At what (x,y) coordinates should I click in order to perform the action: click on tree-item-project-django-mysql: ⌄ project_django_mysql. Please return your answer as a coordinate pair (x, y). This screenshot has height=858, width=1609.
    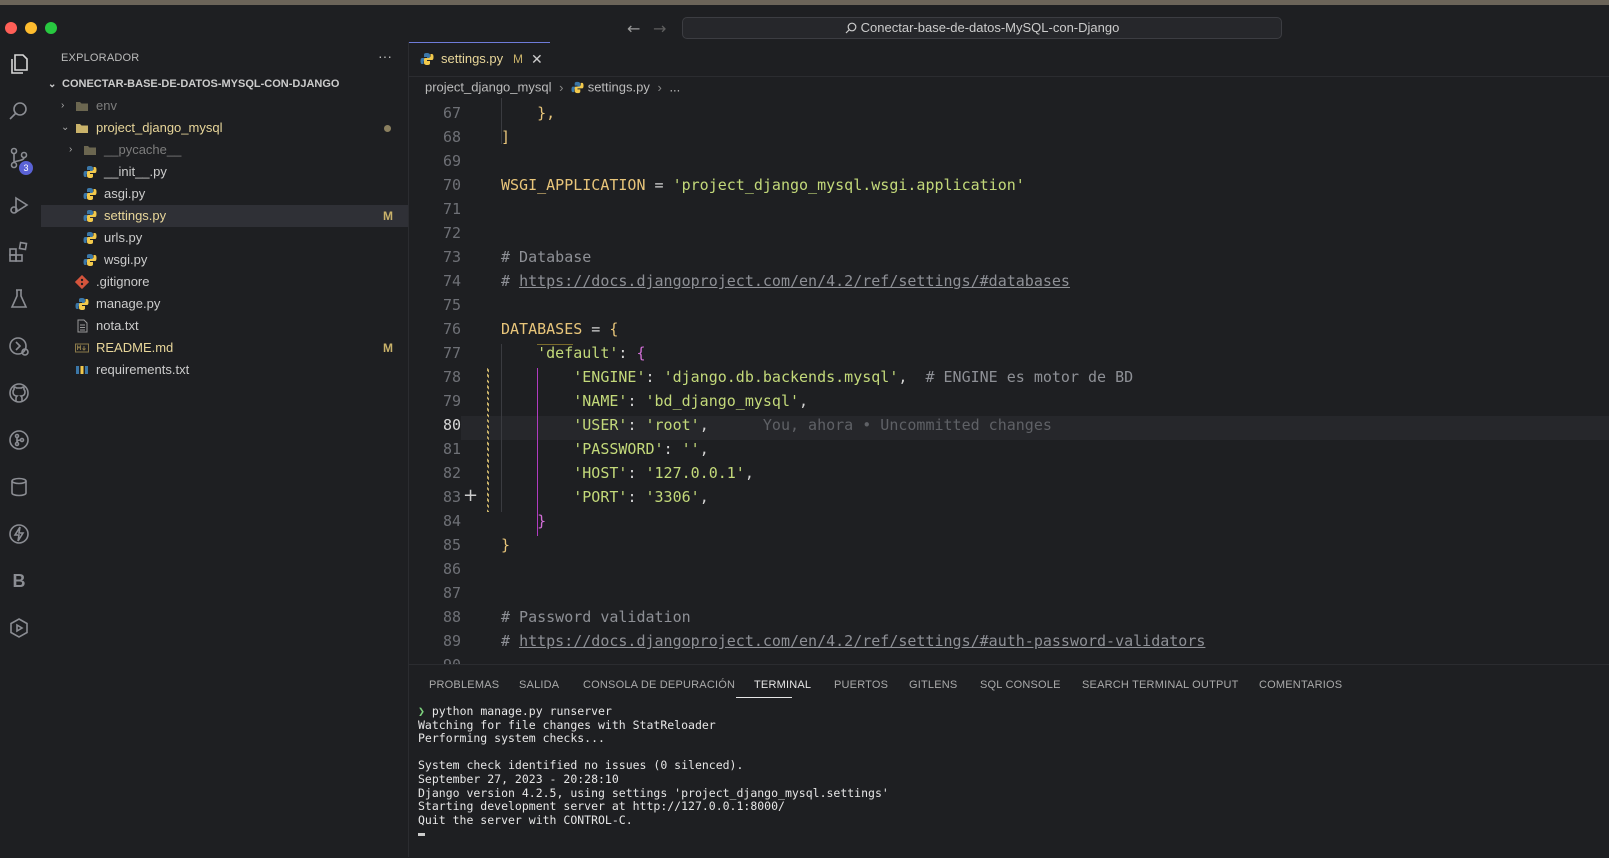
    Looking at the image, I should click on (224, 128).